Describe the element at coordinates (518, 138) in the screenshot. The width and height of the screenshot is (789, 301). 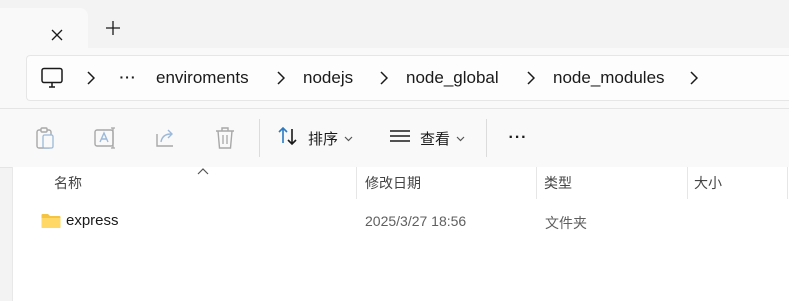
I see `more-options-button: ···` at that location.